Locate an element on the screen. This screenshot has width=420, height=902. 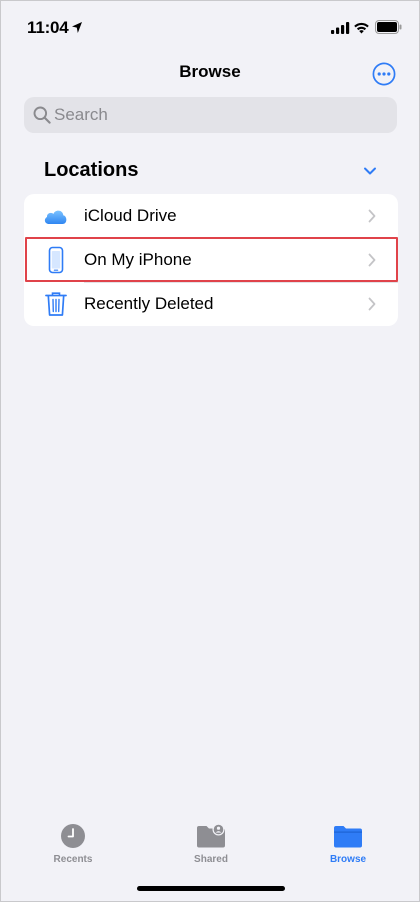
tab-label: Recents is located at coordinates (73, 859).